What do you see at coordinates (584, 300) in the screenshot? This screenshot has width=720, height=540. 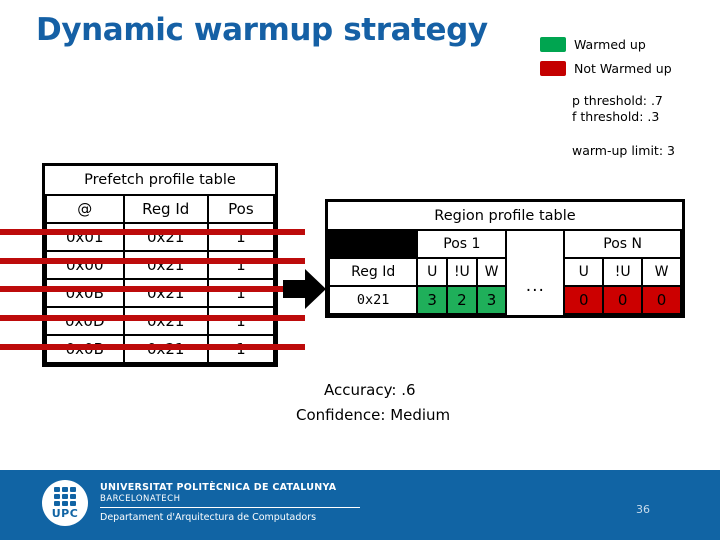 I see `posN-value-u: 0` at bounding box center [584, 300].